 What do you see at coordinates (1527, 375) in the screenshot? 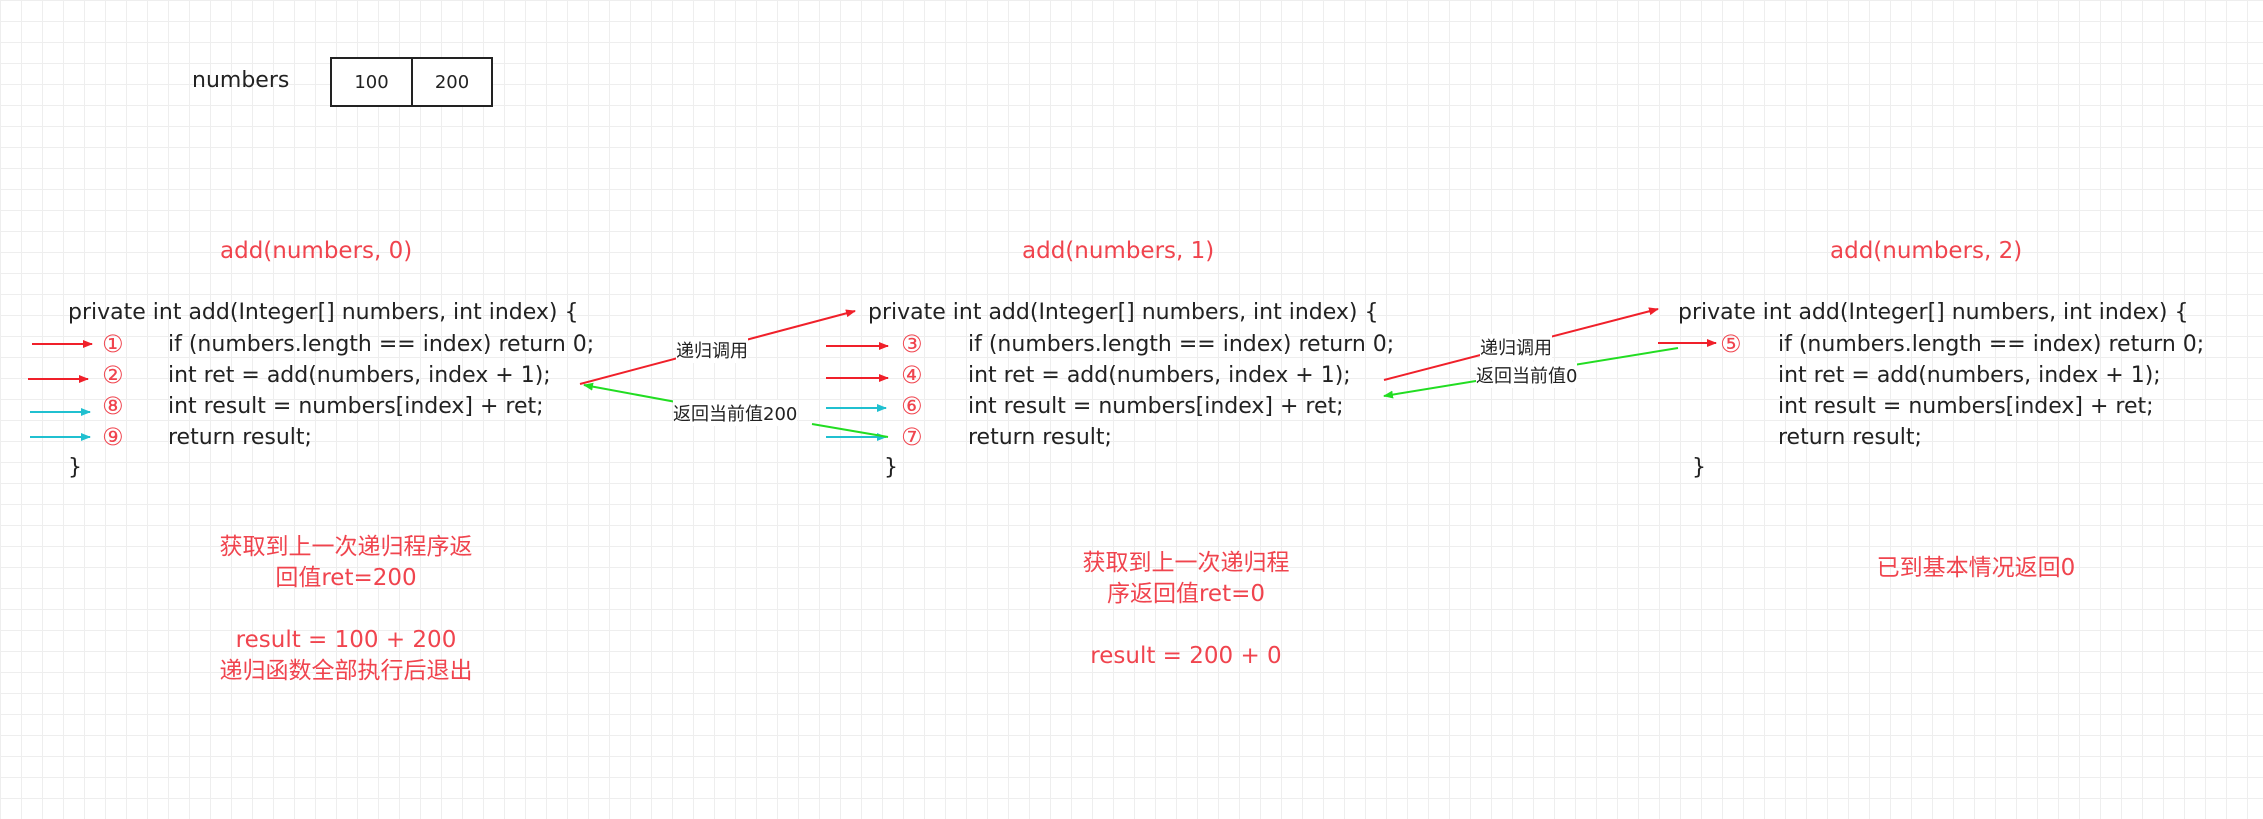
I see `arrow-label-return-2: 返回当前值0` at bounding box center [1527, 375].